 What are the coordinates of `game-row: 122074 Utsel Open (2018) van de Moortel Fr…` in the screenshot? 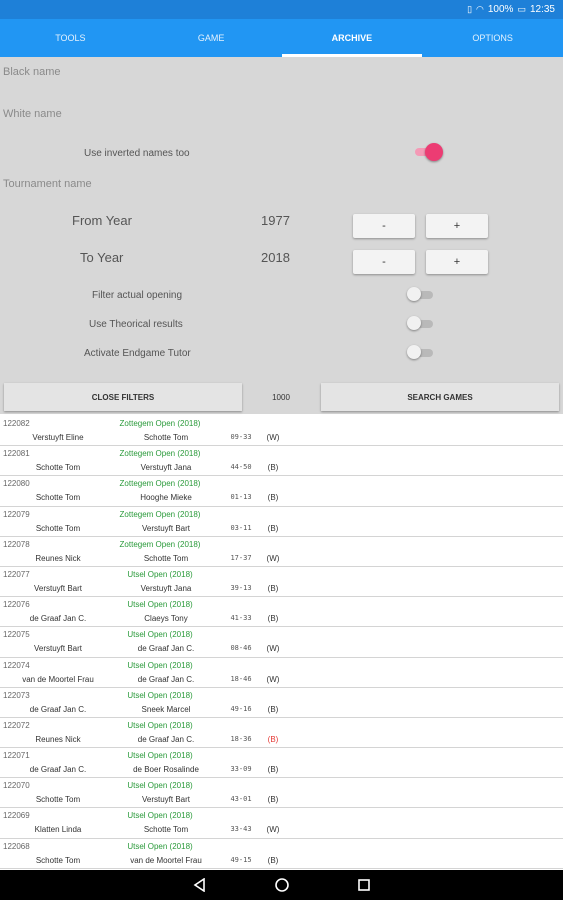 It's located at (281, 673).